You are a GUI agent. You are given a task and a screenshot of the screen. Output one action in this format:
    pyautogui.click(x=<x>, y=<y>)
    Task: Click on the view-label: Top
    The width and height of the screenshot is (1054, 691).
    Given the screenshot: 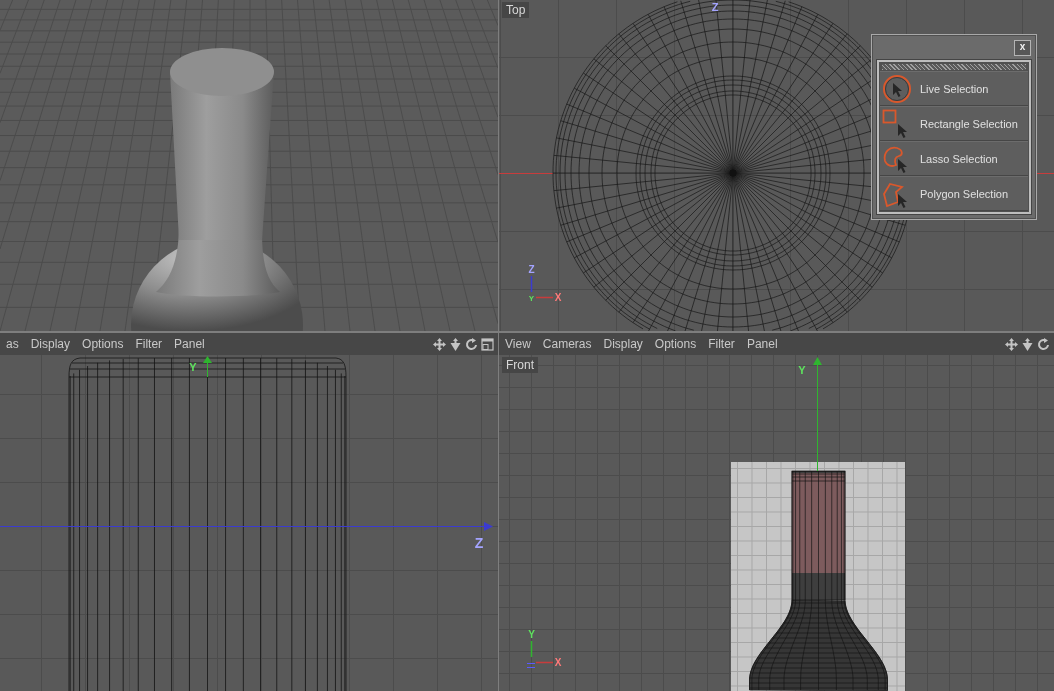 What is the action you would take?
    pyautogui.click(x=516, y=10)
    